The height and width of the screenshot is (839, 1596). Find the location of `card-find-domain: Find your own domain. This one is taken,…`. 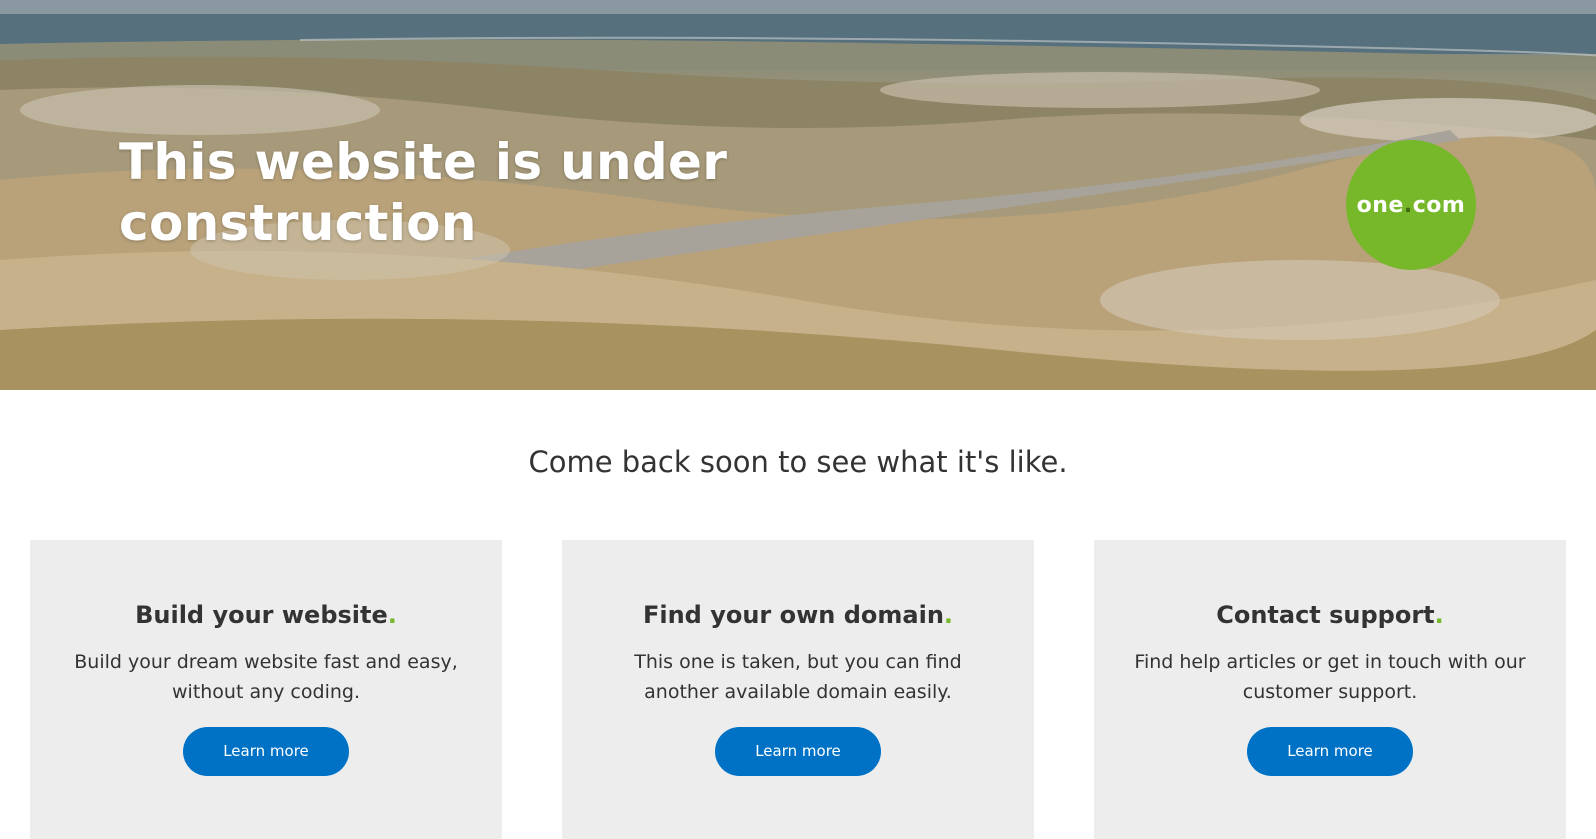

card-find-domain: Find your own domain. This one is taken,… is located at coordinates (798, 689).